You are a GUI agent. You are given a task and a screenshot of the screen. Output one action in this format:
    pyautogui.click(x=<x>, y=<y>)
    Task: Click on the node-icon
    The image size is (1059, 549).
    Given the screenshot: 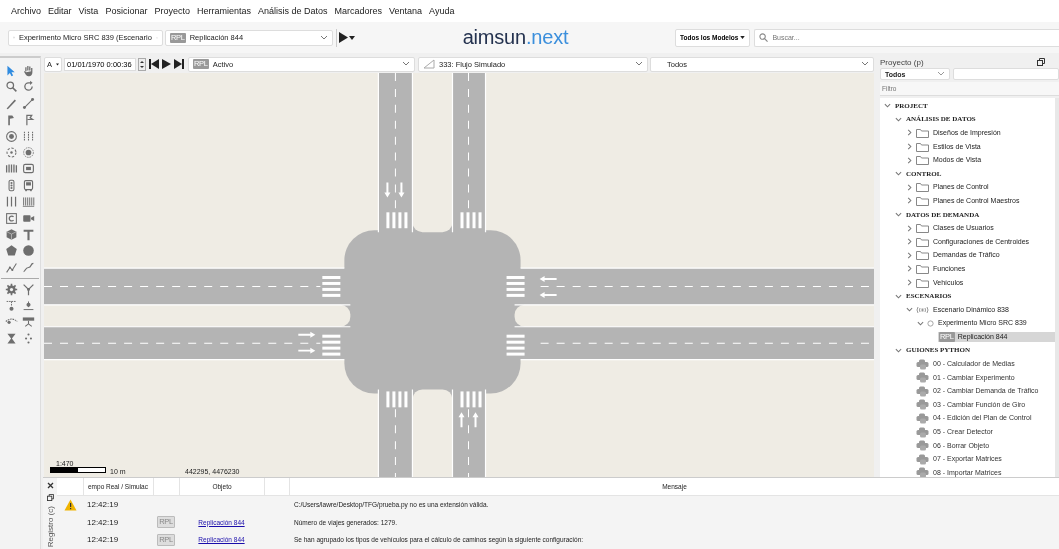 What is the action you would take?
    pyautogui.click(x=28, y=322)
    